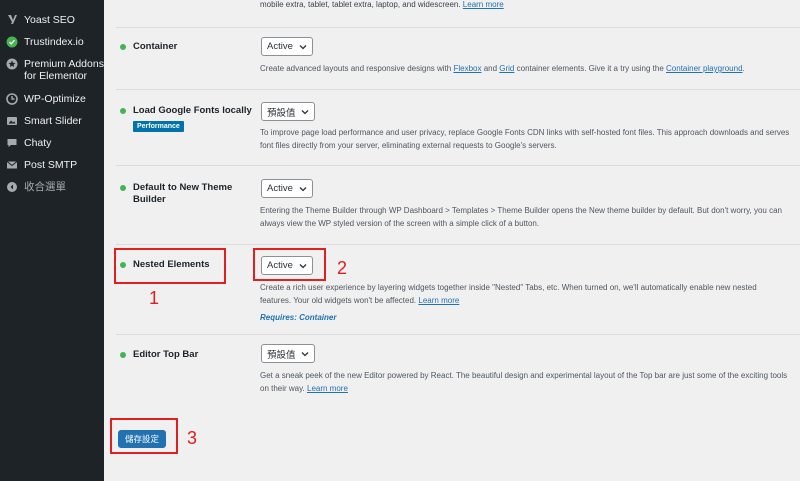 This screenshot has height=481, width=800. Describe the element at coordinates (288, 353) in the screenshot. I see `editor-top-bar-select: 預設值` at that location.